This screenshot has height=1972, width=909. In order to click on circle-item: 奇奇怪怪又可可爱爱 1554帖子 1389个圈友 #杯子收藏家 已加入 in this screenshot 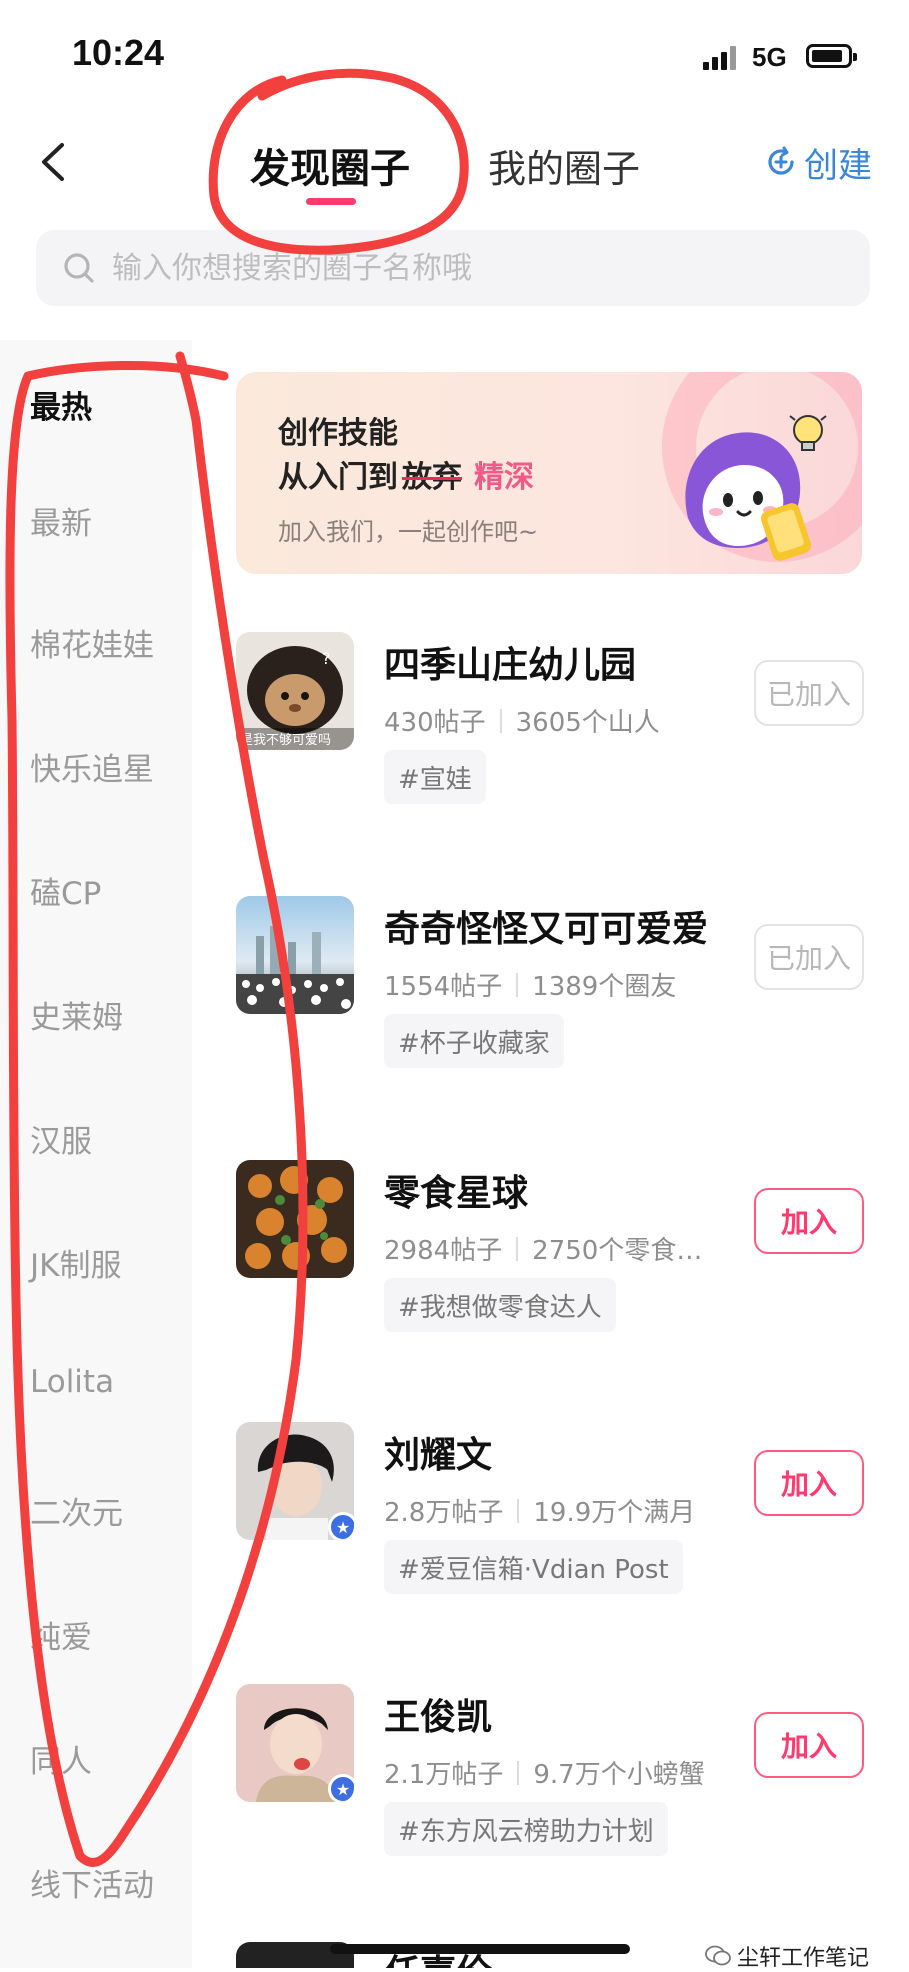, I will do `click(556, 1016)`.